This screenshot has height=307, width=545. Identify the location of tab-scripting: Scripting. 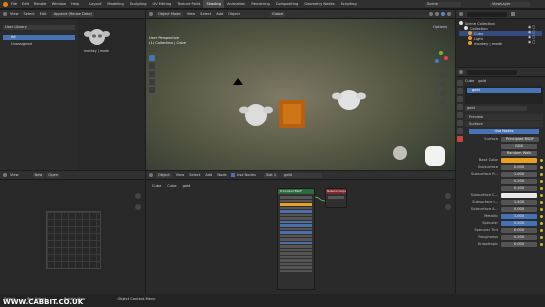
(349, 4).